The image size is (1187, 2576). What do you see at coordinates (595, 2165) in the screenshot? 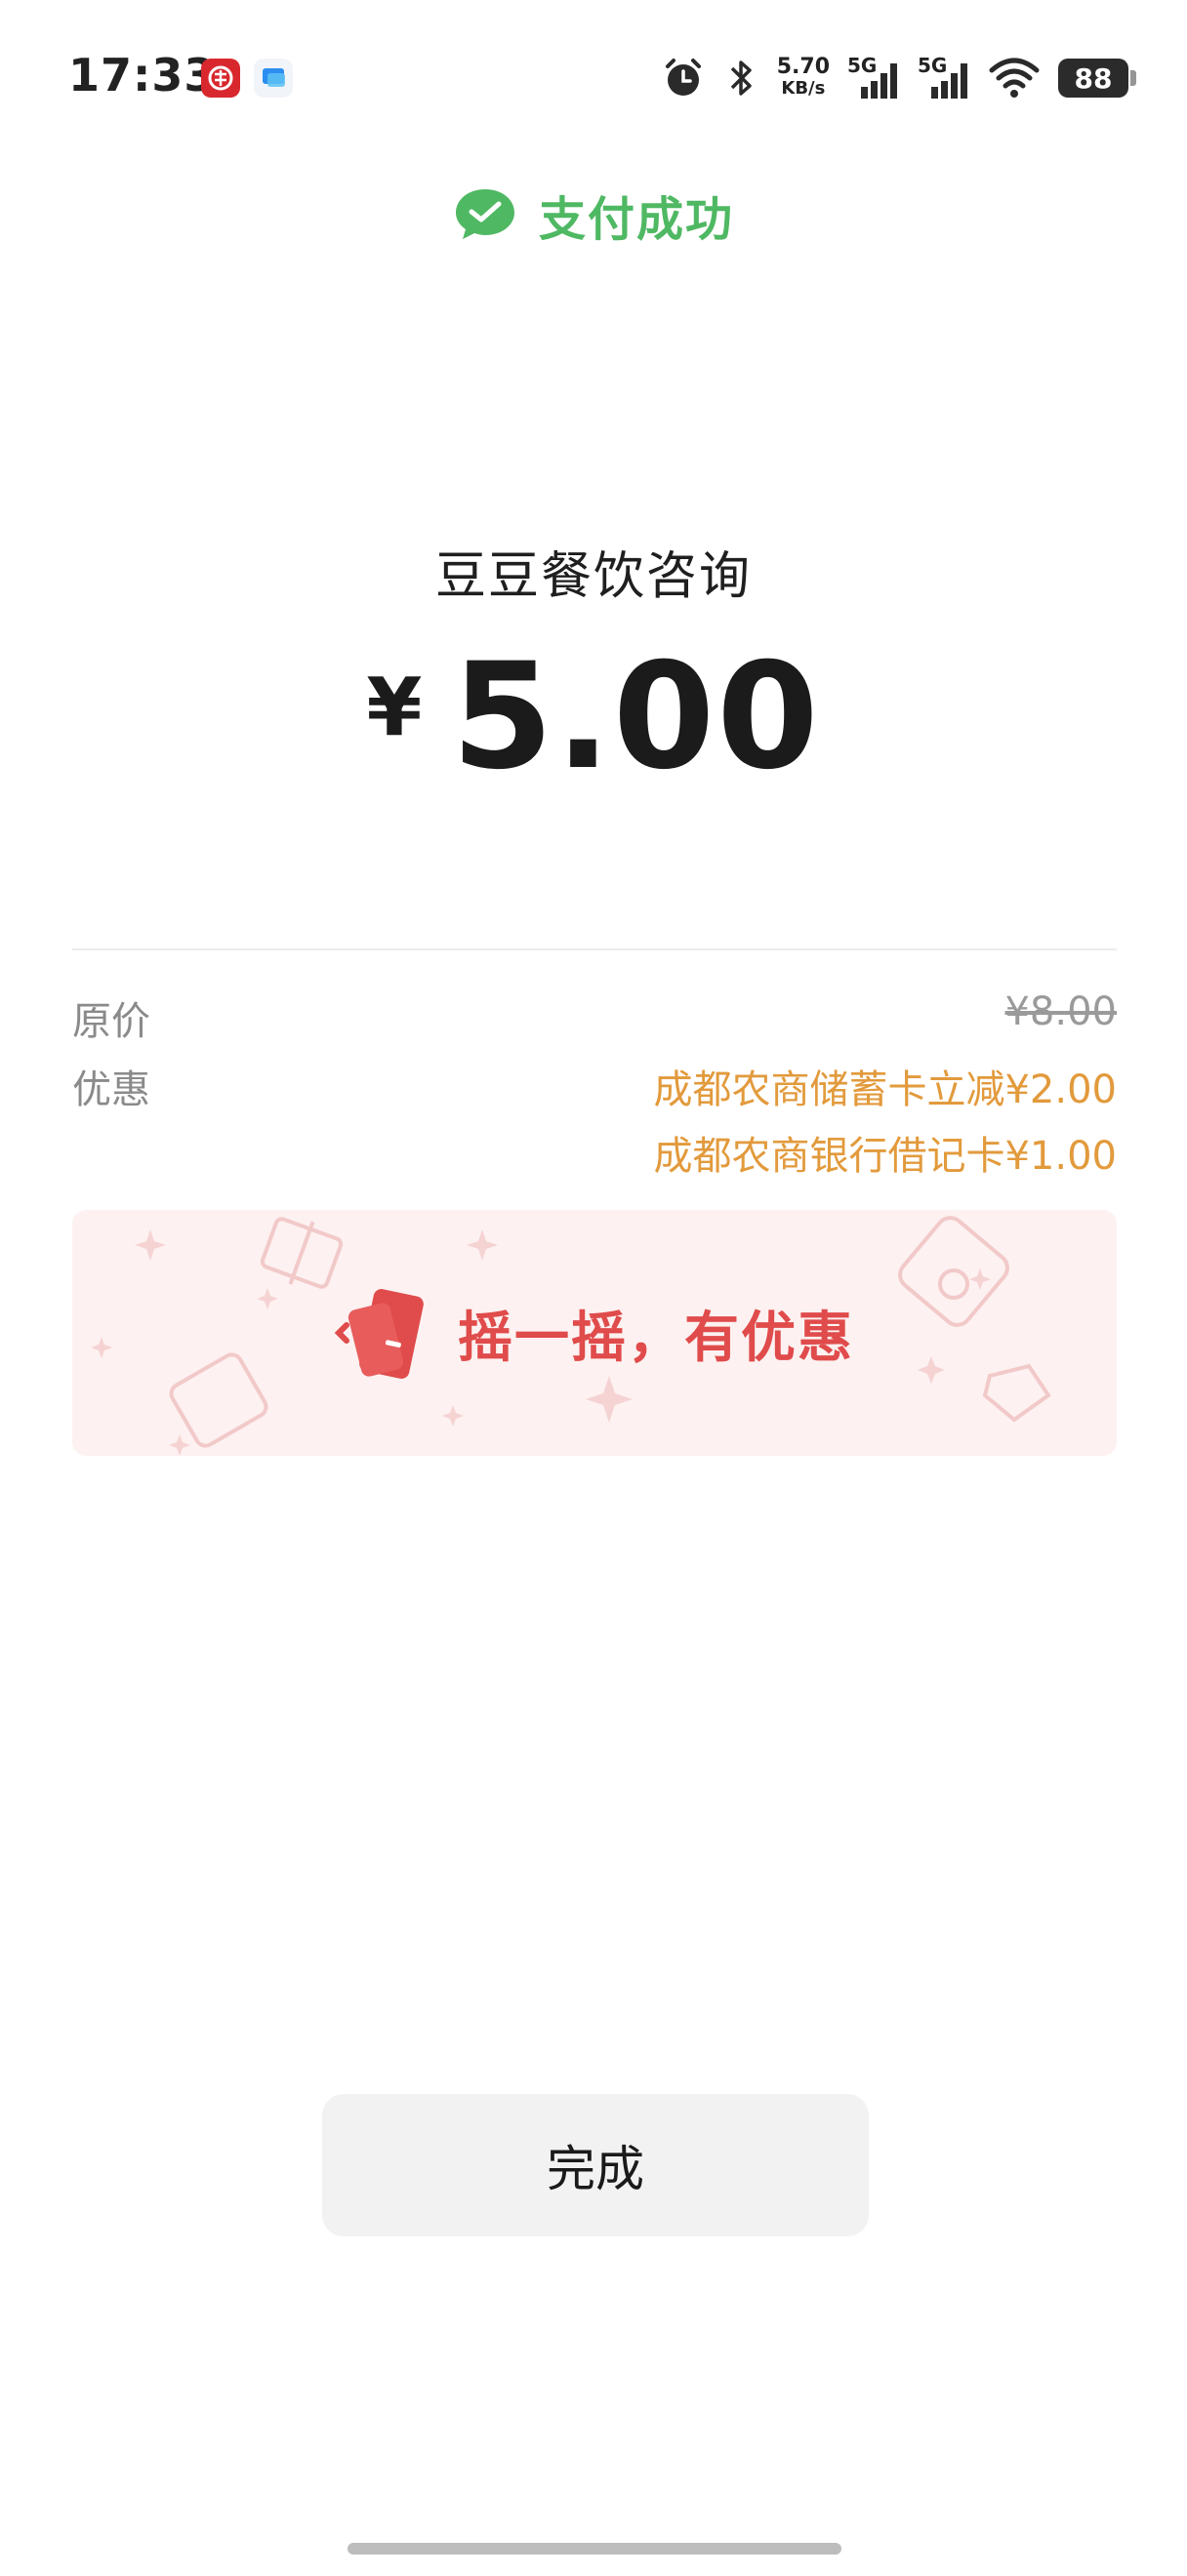
I see `done-button: 完成` at bounding box center [595, 2165].